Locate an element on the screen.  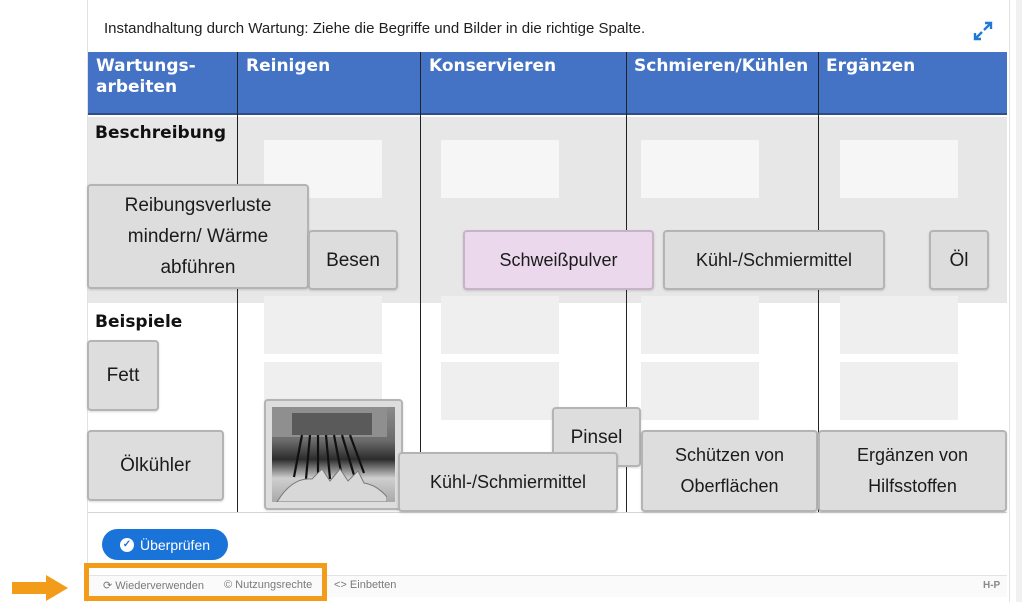
header-konservieren: Konservieren is located at coordinates (493, 66).